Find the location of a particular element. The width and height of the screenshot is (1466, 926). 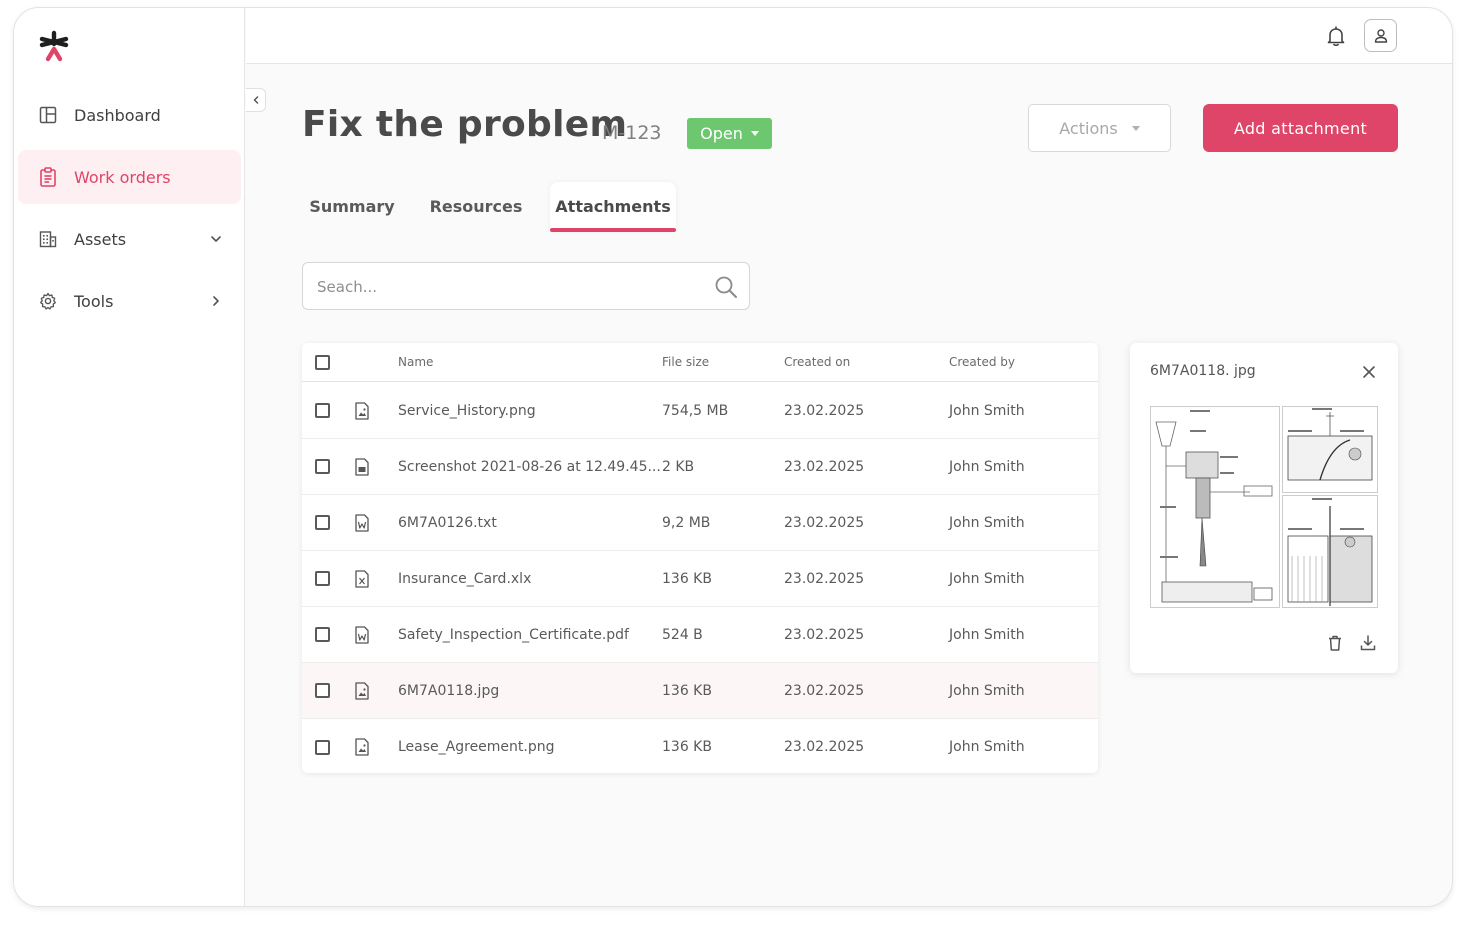

tab-label: Attachments is located at coordinates (613, 206).